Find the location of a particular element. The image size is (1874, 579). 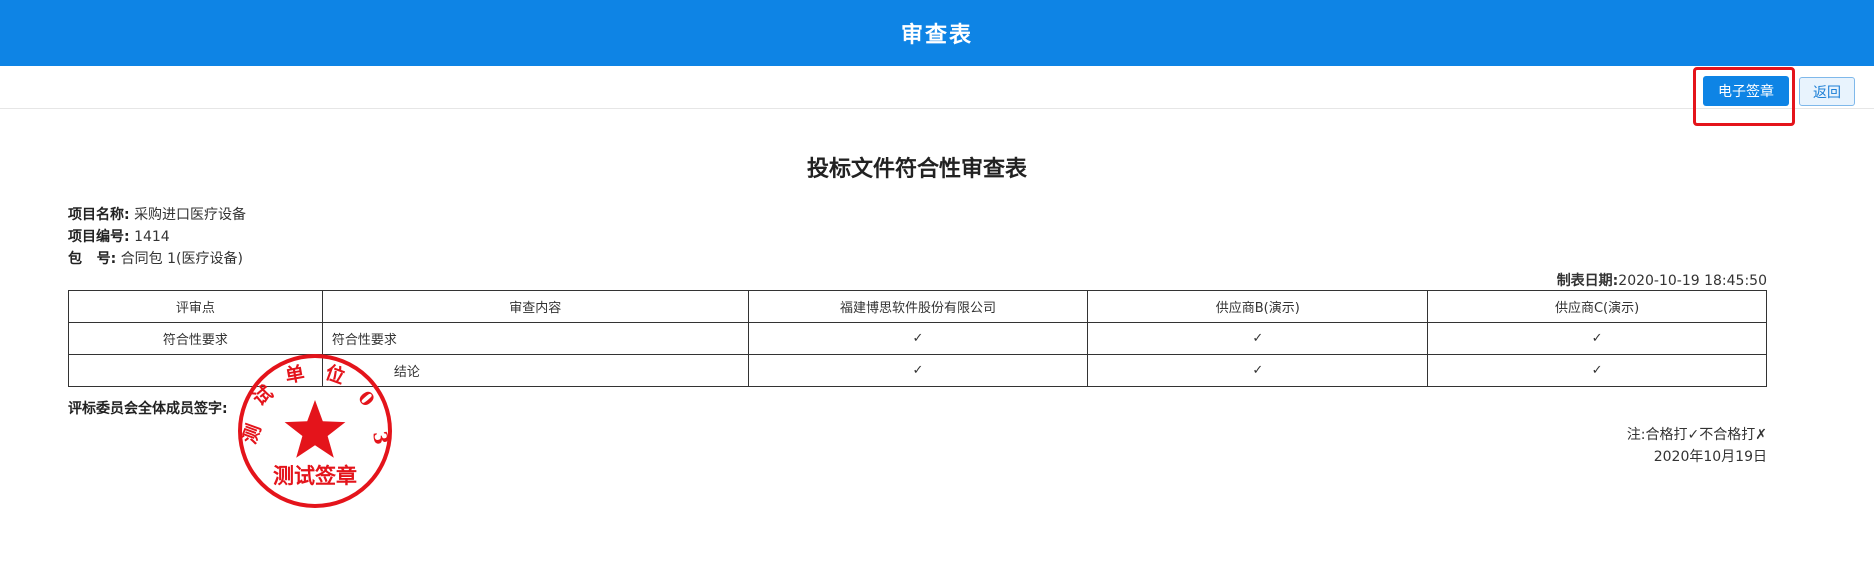

svg-text: 测试签章 is located at coordinates (315, 475).